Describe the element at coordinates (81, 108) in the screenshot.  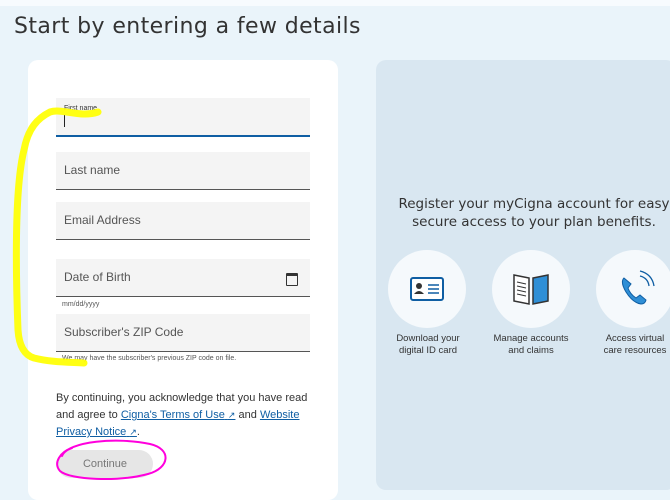
I see `first-name-label: First name` at that location.